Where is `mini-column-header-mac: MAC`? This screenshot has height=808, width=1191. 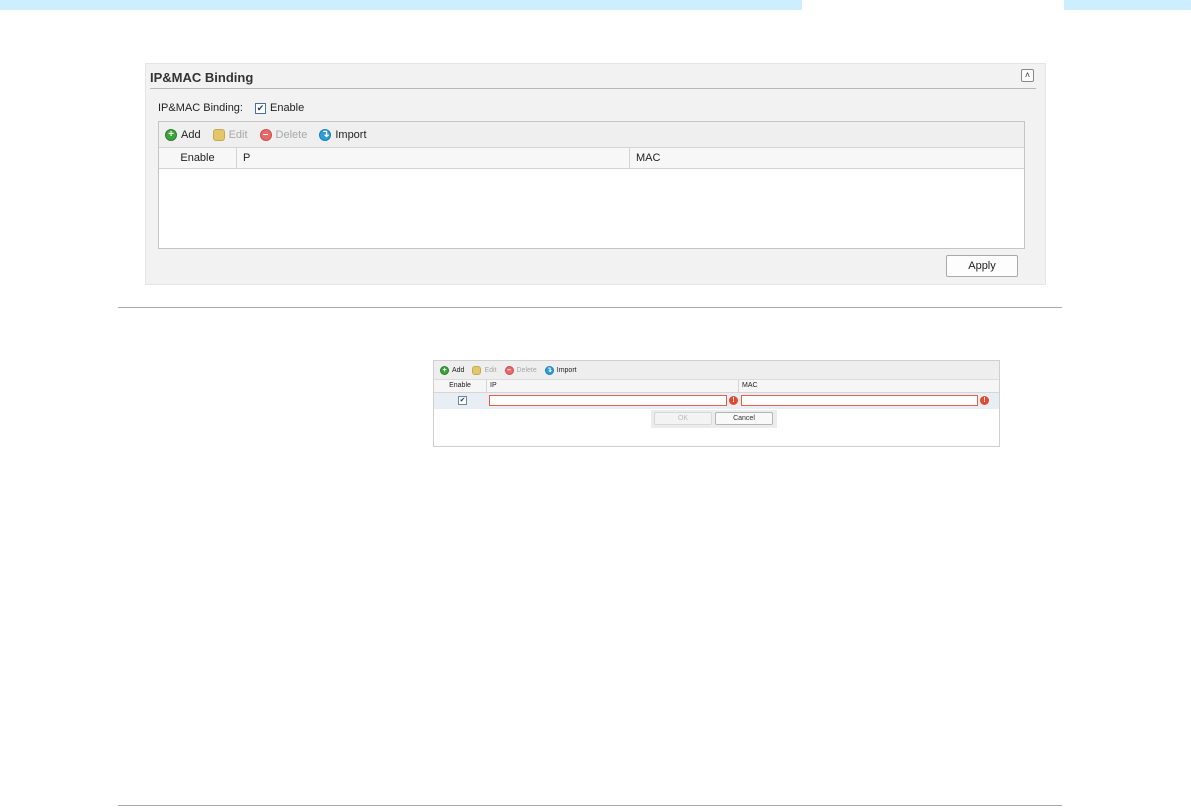 mini-column-header-mac: MAC is located at coordinates (869, 386).